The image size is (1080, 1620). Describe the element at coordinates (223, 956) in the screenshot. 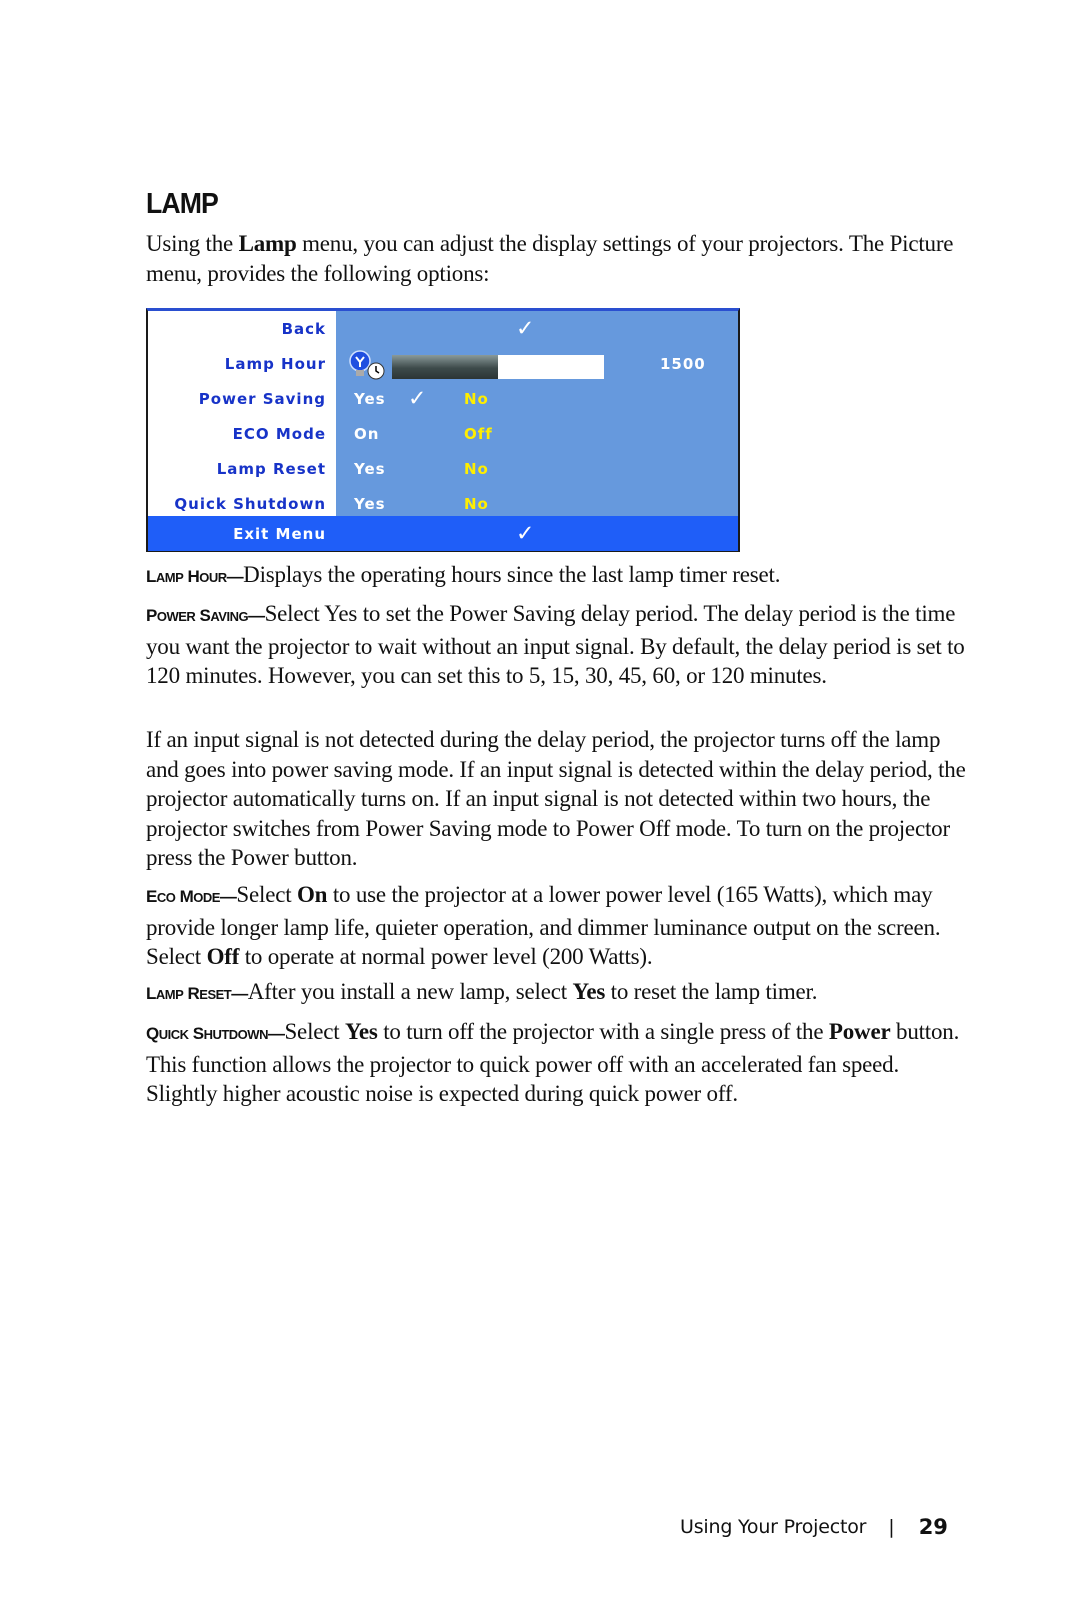

I see `bold-keyword: Off` at that location.